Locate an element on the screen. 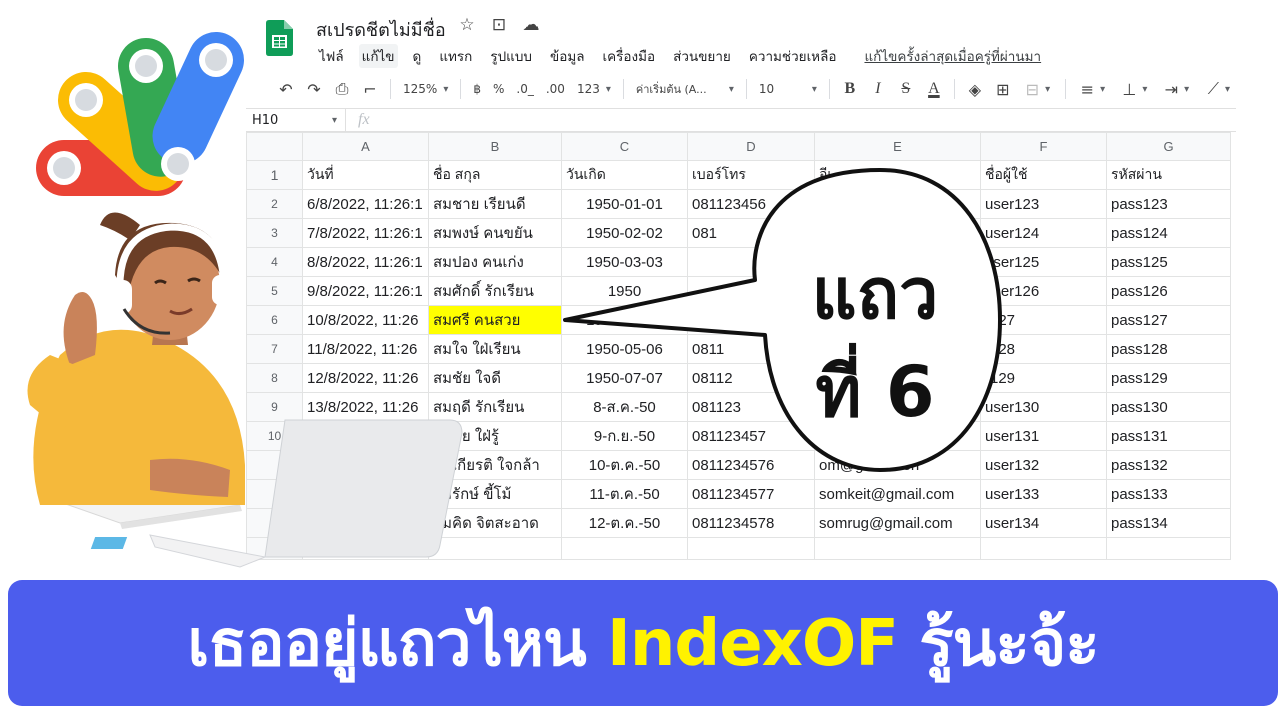 The image size is (1280, 720). banner-keyword: IndexOF is located at coordinates (753, 644).